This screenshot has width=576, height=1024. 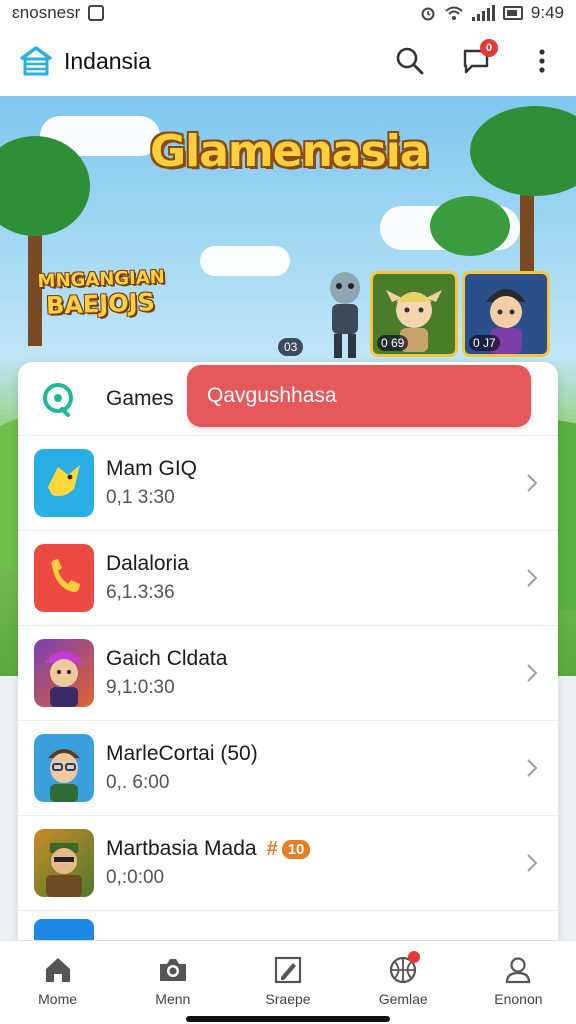 What do you see at coordinates (147, 563) in the screenshot?
I see `game-title: Dalaloria` at bounding box center [147, 563].